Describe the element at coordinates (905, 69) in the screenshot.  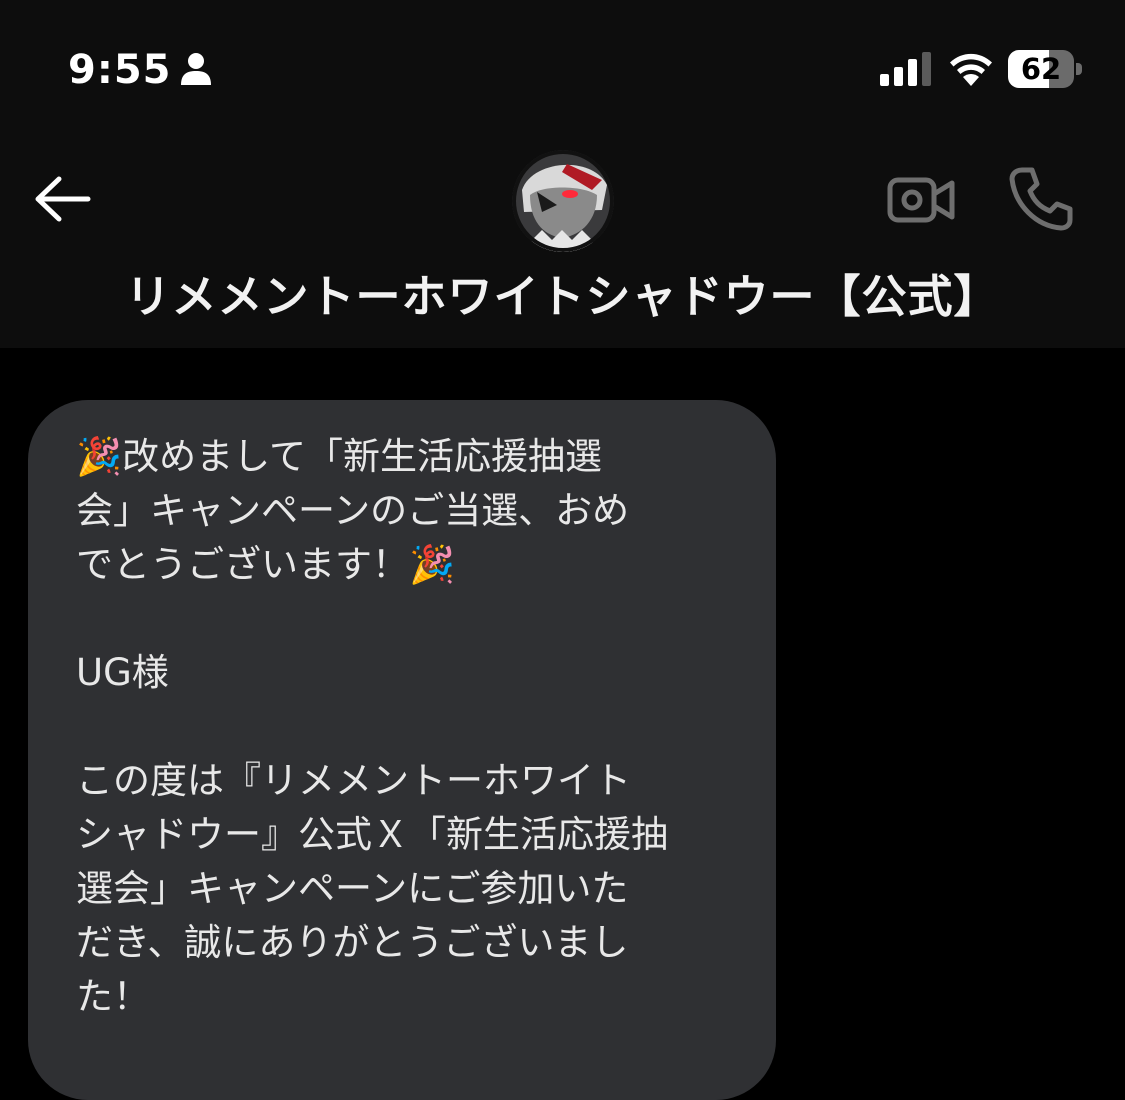
I see `signal-icon` at that location.